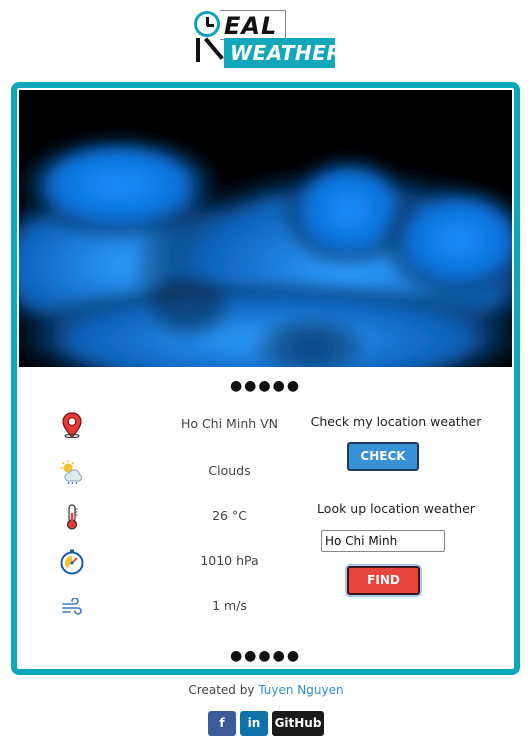  Describe the element at coordinates (72, 472) in the screenshot. I see `cloud-sun-icon` at that location.